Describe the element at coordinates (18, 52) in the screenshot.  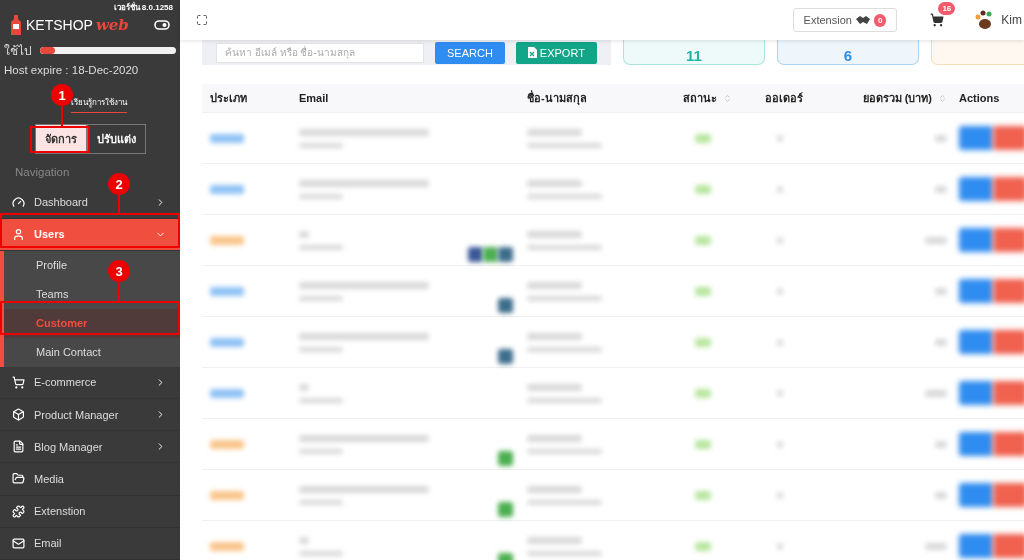
I see `usage-label: ใช้ไป` at that location.